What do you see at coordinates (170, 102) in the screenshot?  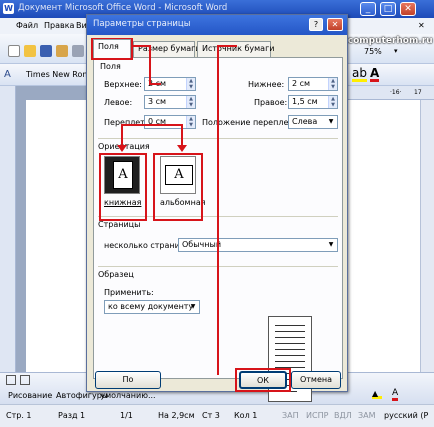 I see `left-margin-input: 3 см ▲ ▼` at bounding box center [170, 102].